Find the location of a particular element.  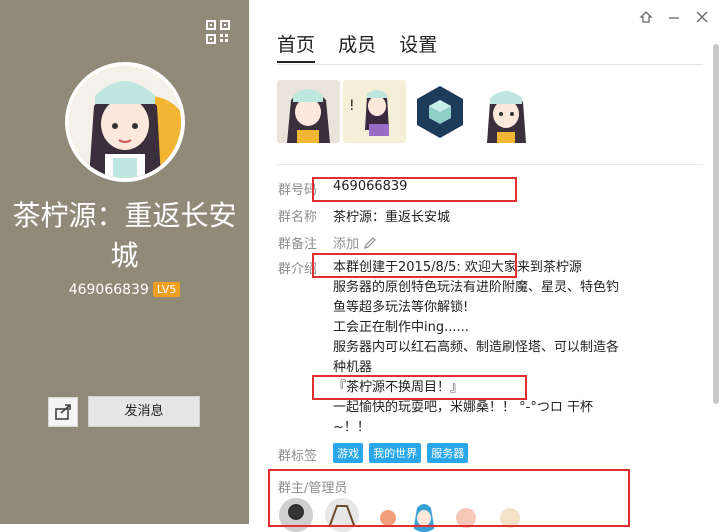

avatar-image is located at coordinates (125, 122).